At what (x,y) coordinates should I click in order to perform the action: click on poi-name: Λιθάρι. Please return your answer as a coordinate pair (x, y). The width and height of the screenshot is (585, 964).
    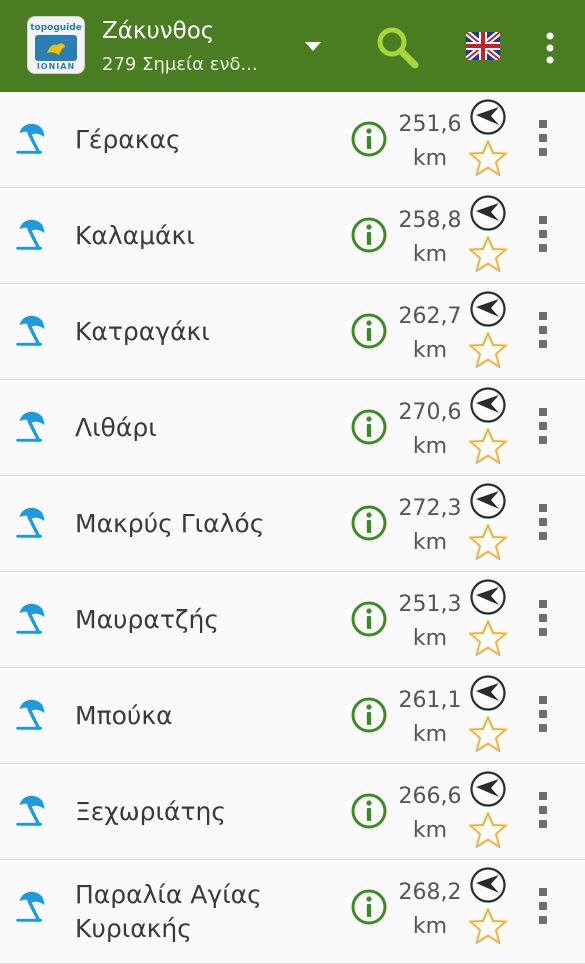
    Looking at the image, I should click on (116, 427).